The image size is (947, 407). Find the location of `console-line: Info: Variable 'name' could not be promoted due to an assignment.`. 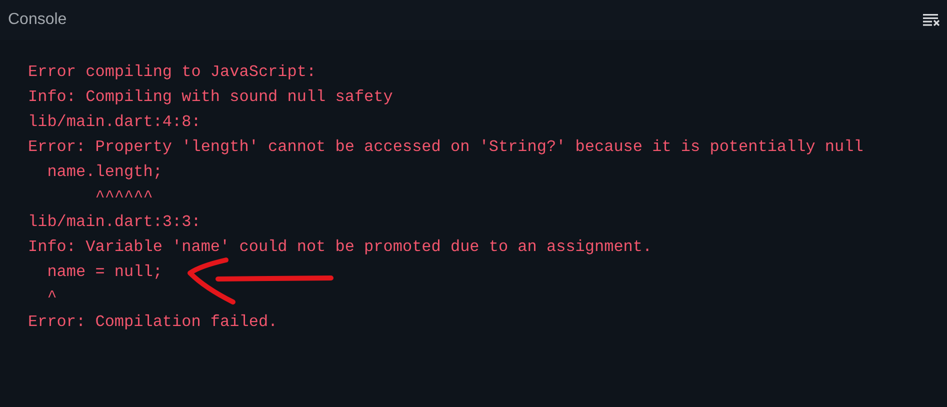

console-line: Info: Variable 'name' could not be promoted due to an assignment. is located at coordinates (340, 247).